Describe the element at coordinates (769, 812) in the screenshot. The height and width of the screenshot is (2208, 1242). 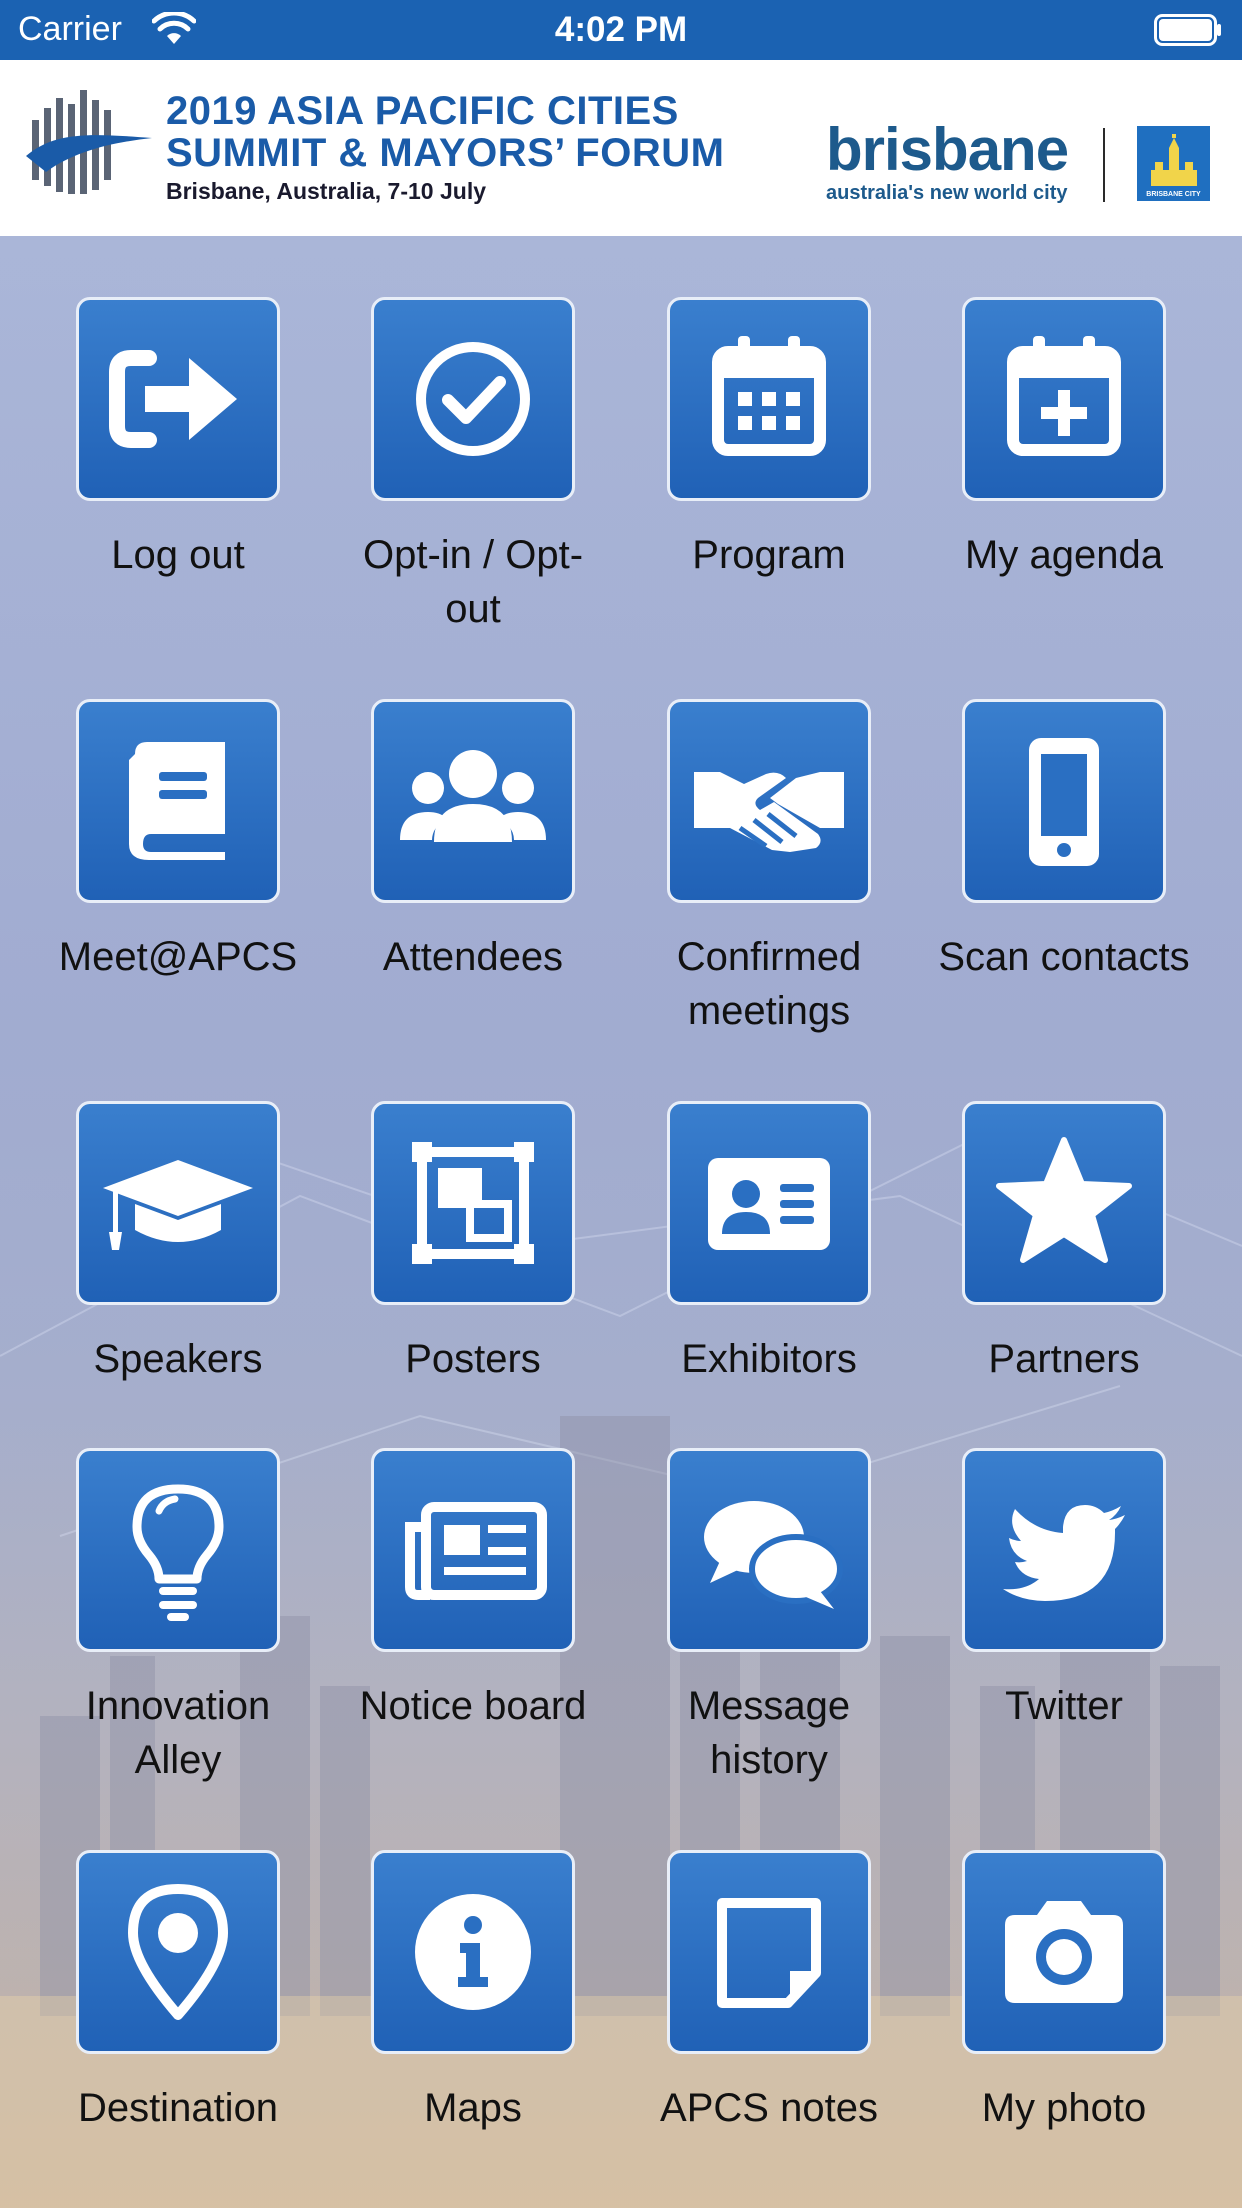
I see `handshake-icon` at that location.